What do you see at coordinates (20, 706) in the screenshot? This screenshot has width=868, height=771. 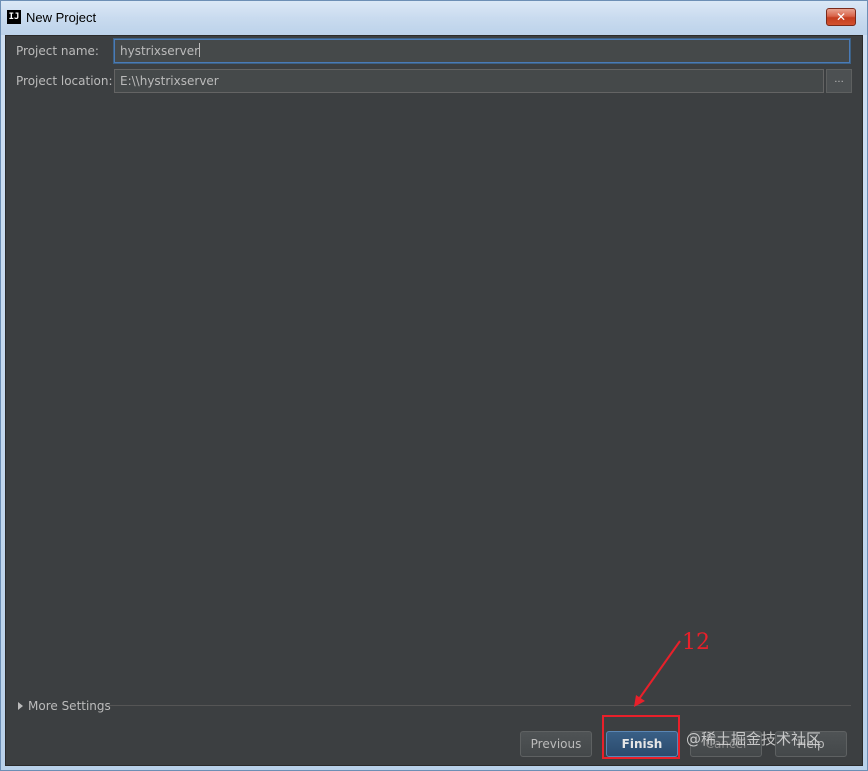 I see `expand-triangle-icon` at bounding box center [20, 706].